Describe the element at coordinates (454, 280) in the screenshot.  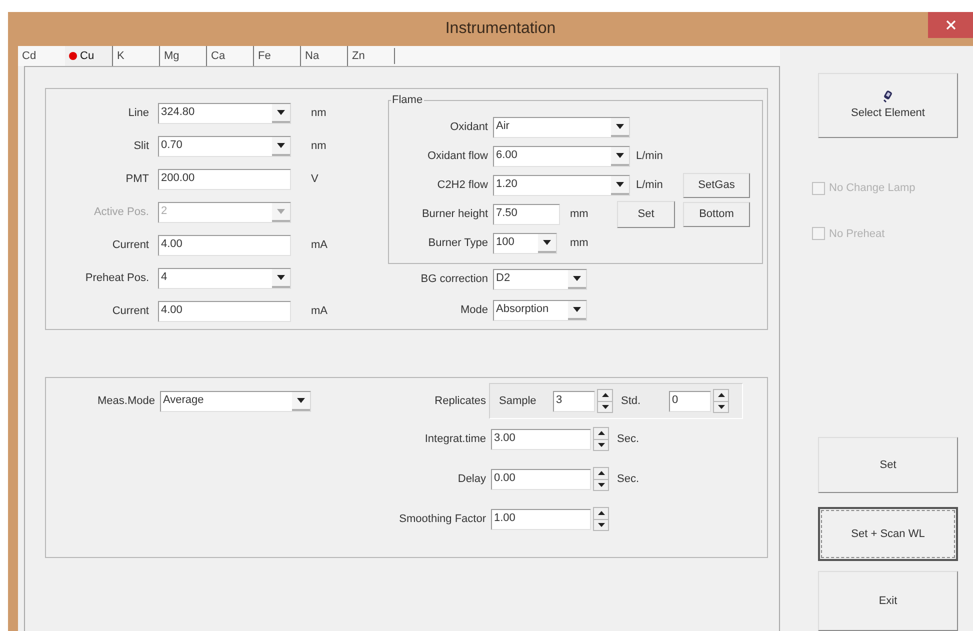
I see `field-label: BG correction` at that location.